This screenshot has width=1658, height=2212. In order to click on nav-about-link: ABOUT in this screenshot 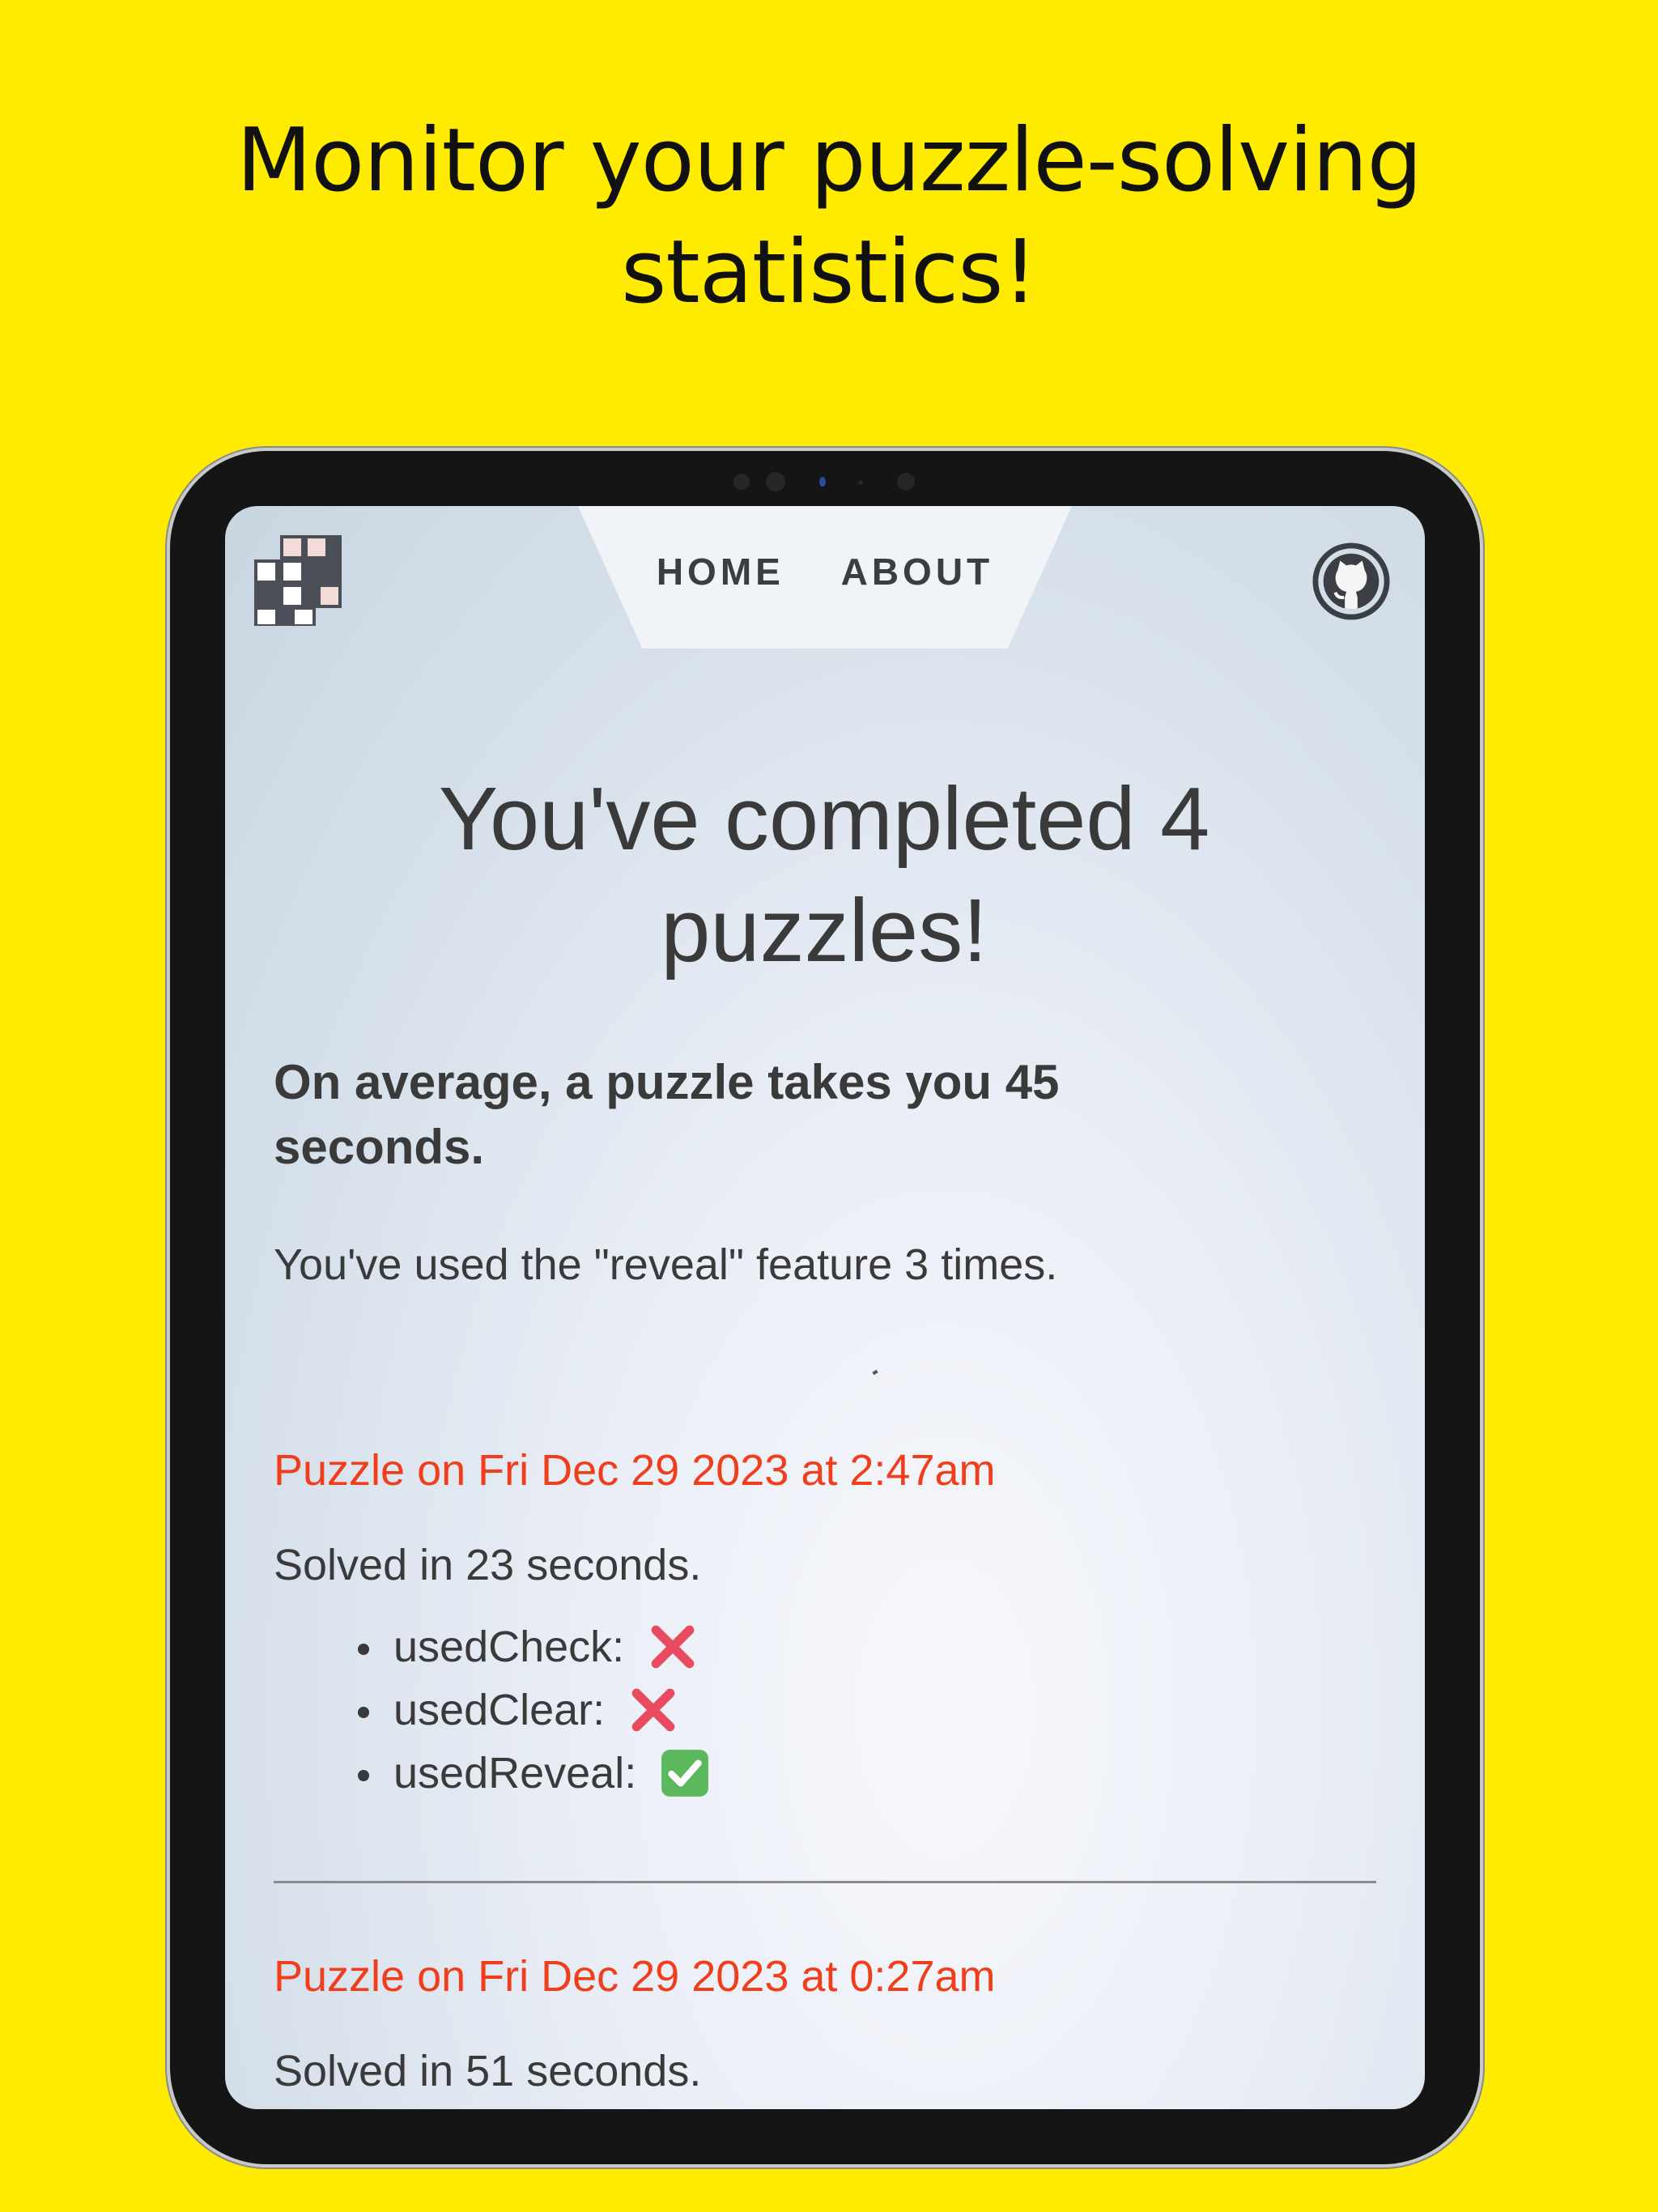, I will do `click(917, 572)`.